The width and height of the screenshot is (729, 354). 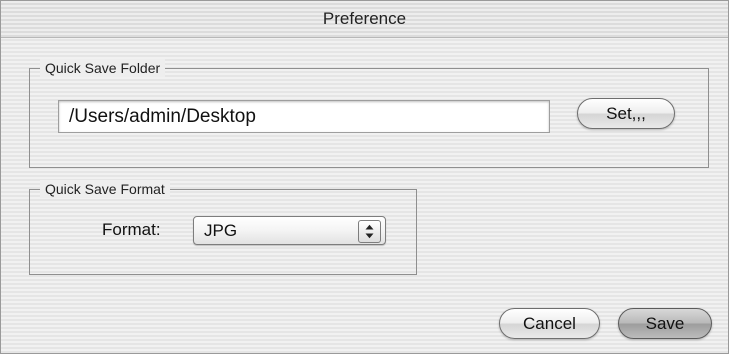 What do you see at coordinates (289, 230) in the screenshot?
I see `format-select: JPG` at bounding box center [289, 230].